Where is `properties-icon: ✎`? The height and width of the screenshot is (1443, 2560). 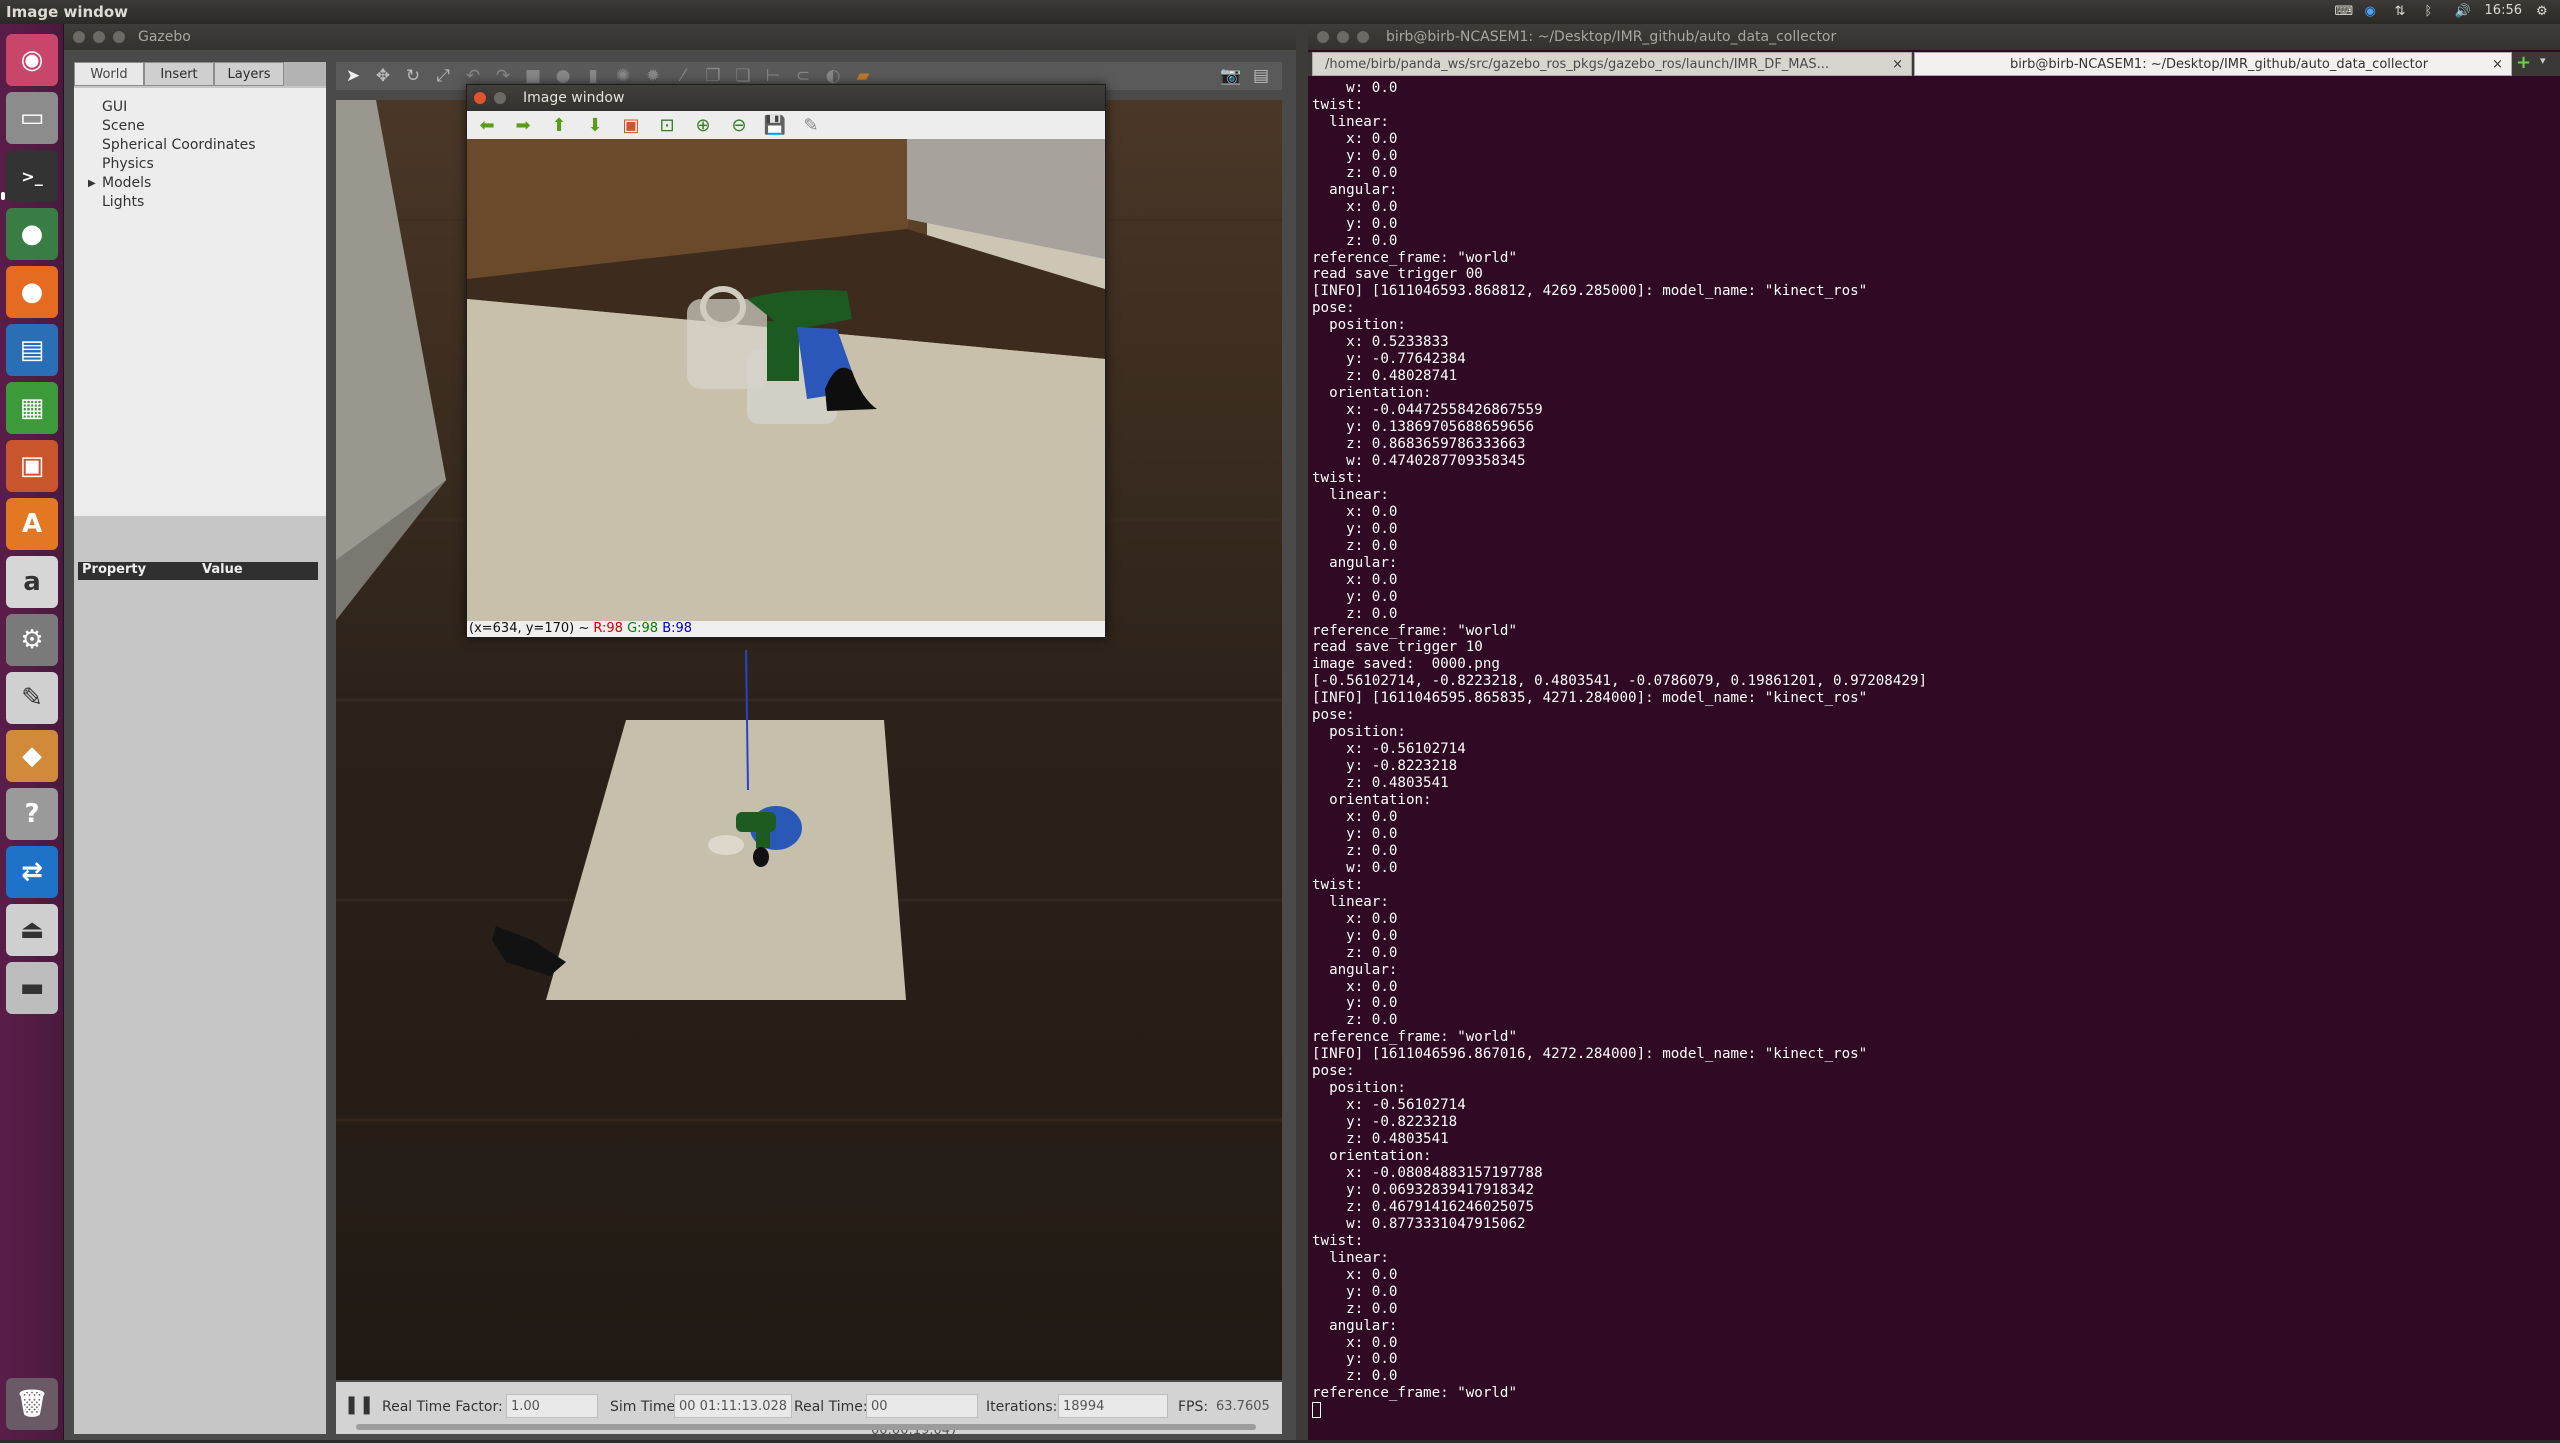
properties-icon: ✎ is located at coordinates (811, 125).